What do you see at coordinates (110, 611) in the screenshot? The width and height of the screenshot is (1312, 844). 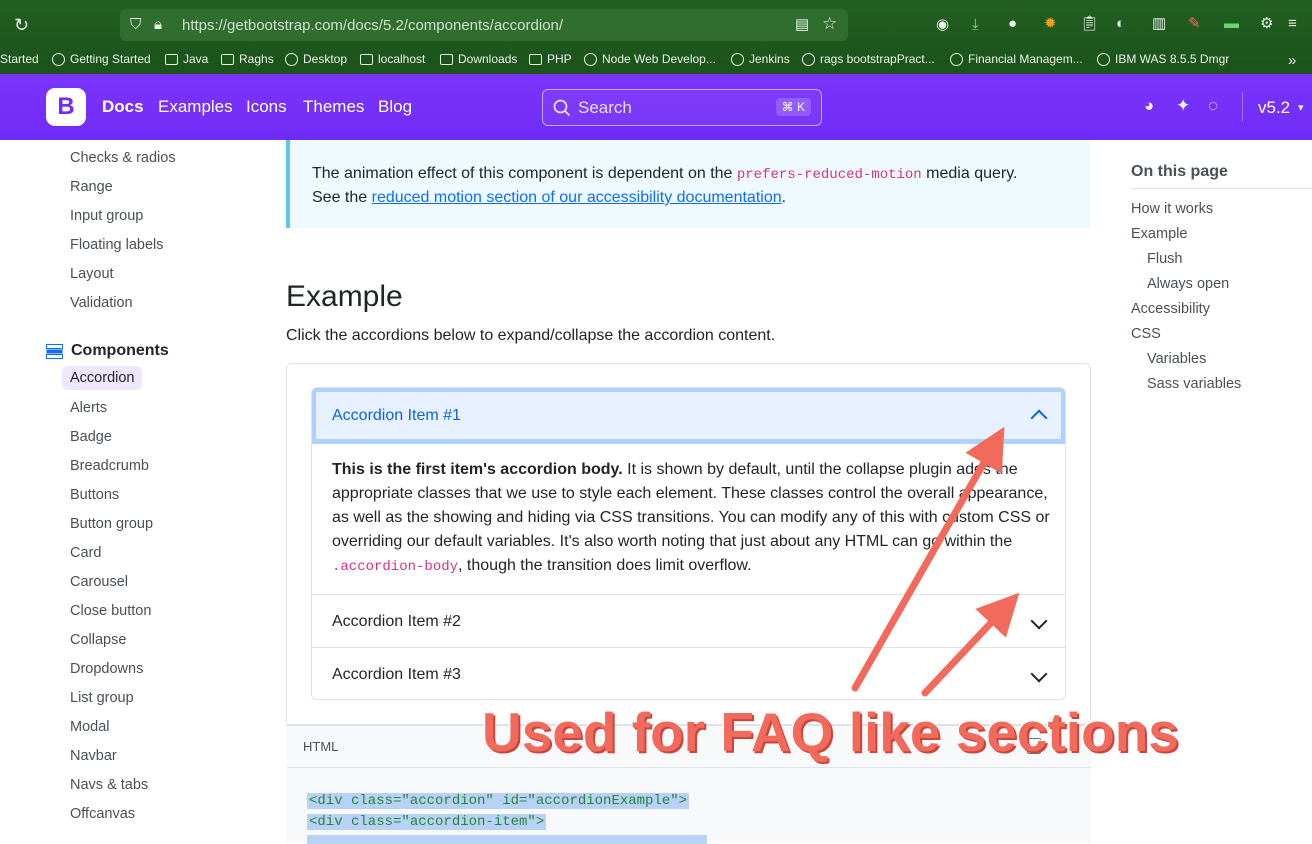 I see `sidebar-item: Close button` at bounding box center [110, 611].